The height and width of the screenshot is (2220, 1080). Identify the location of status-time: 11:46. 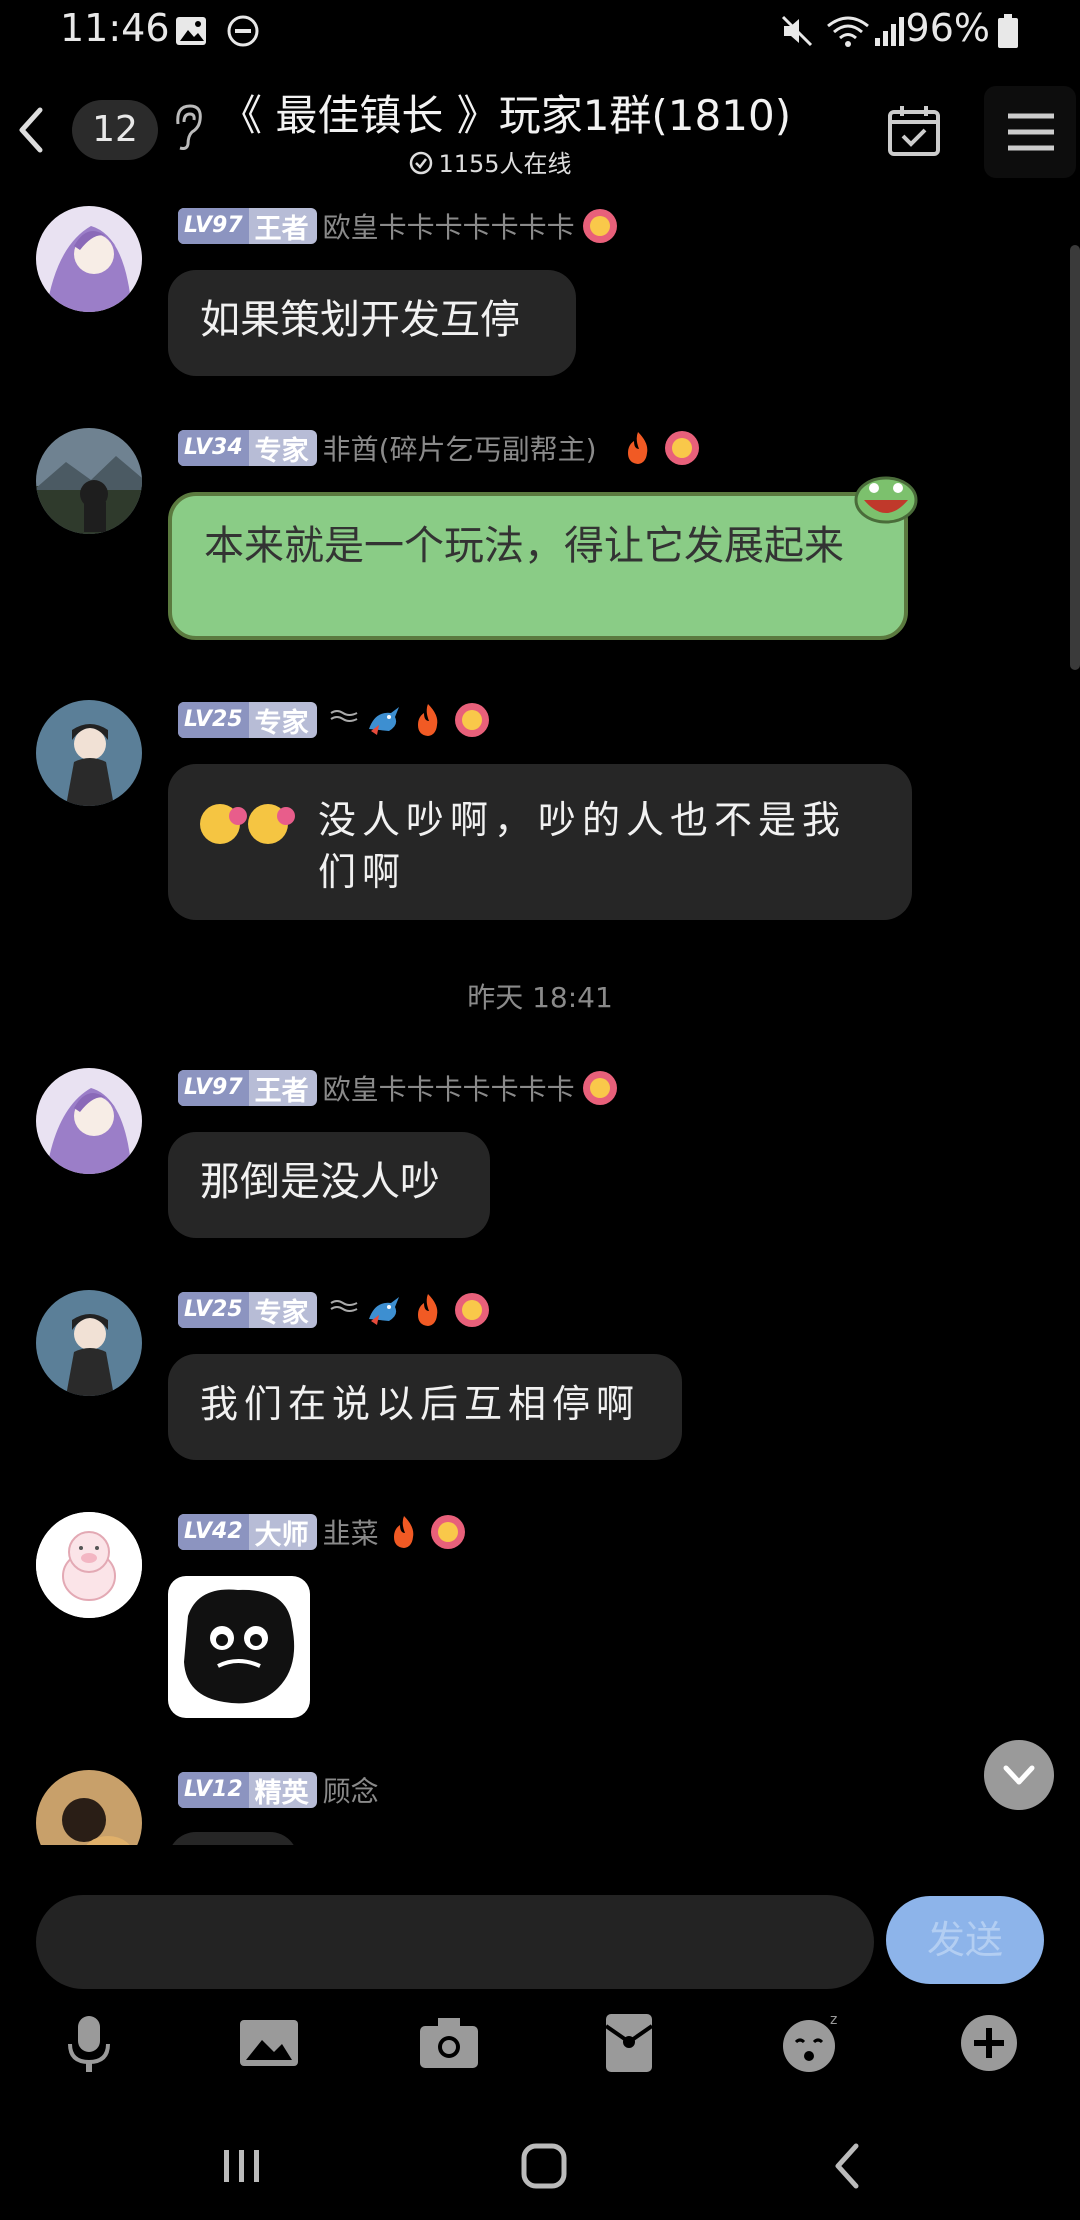
(115, 28).